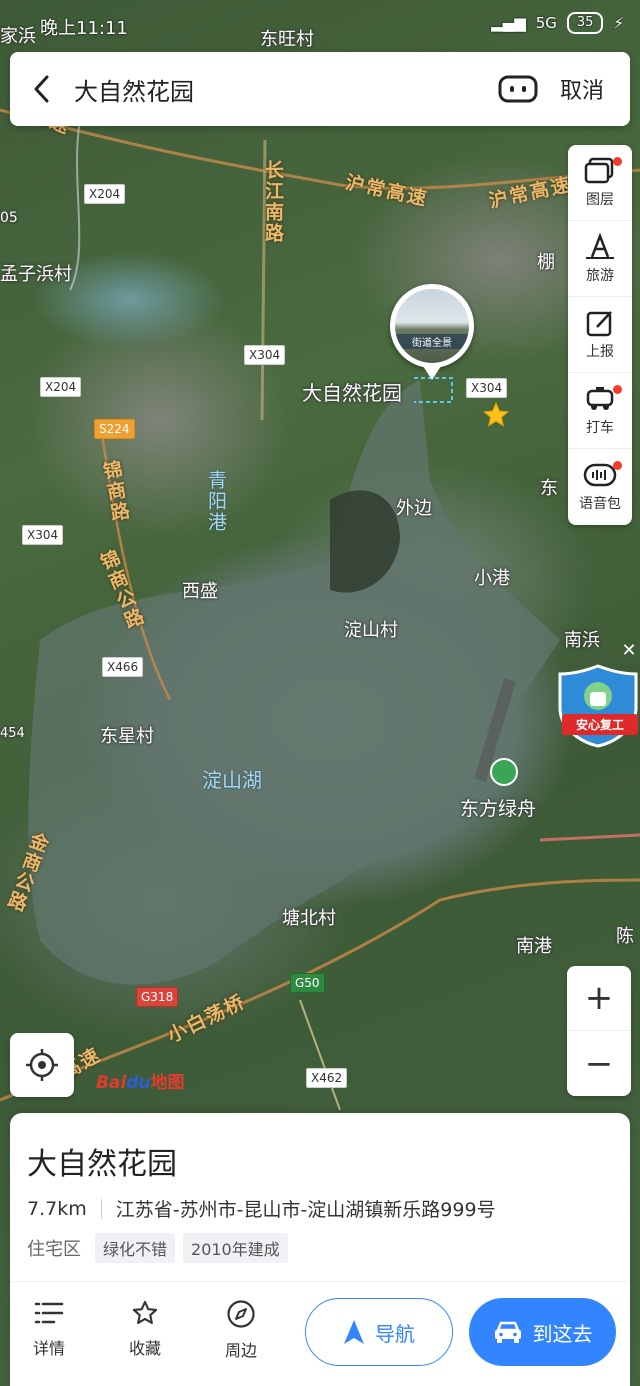 This screenshot has height=1386, width=640. What do you see at coordinates (327, 1078) in the screenshot?
I see `road-badge-x462: X462` at bounding box center [327, 1078].